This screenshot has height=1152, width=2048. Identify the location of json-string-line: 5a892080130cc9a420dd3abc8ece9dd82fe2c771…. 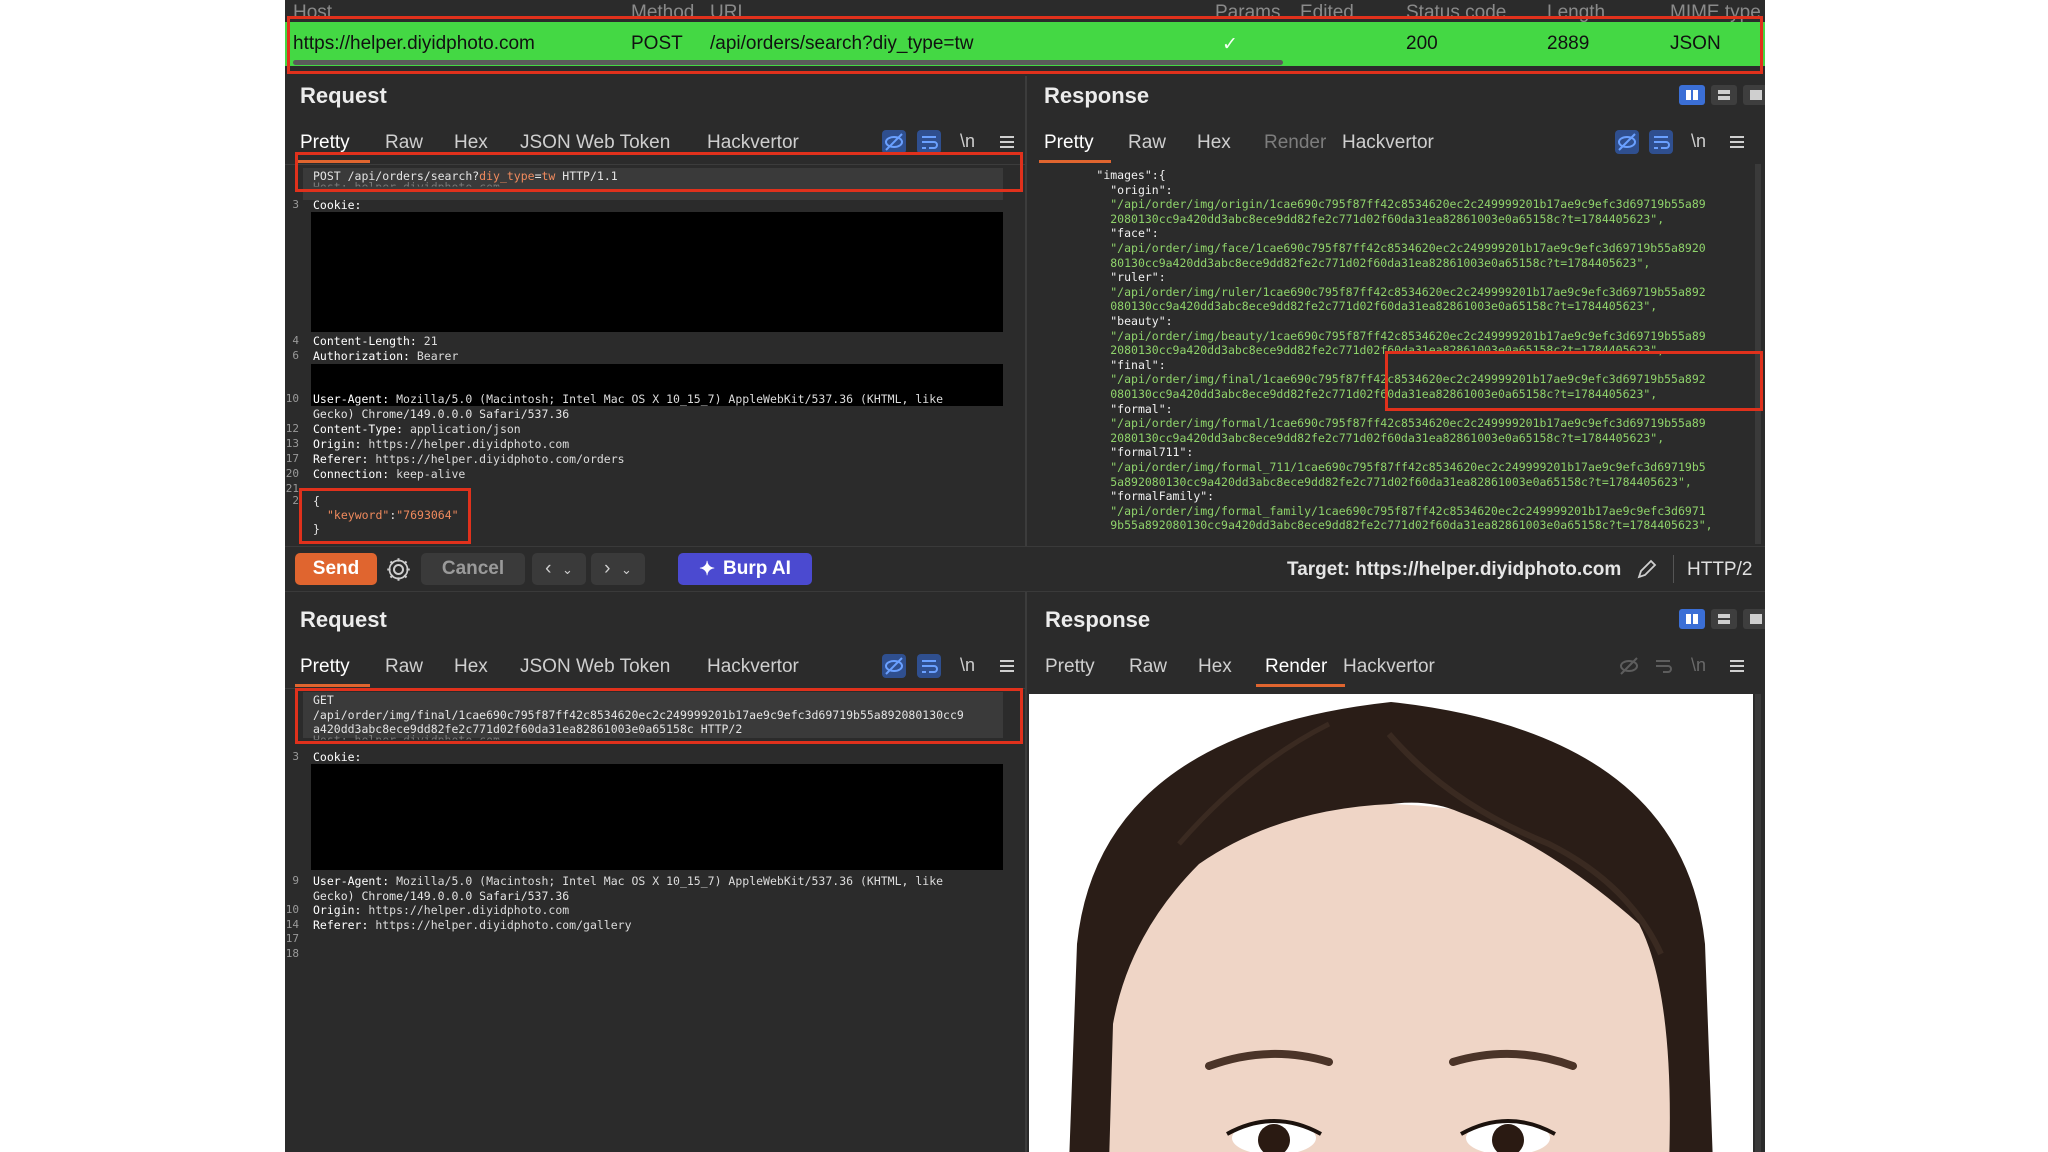
(1401, 481).